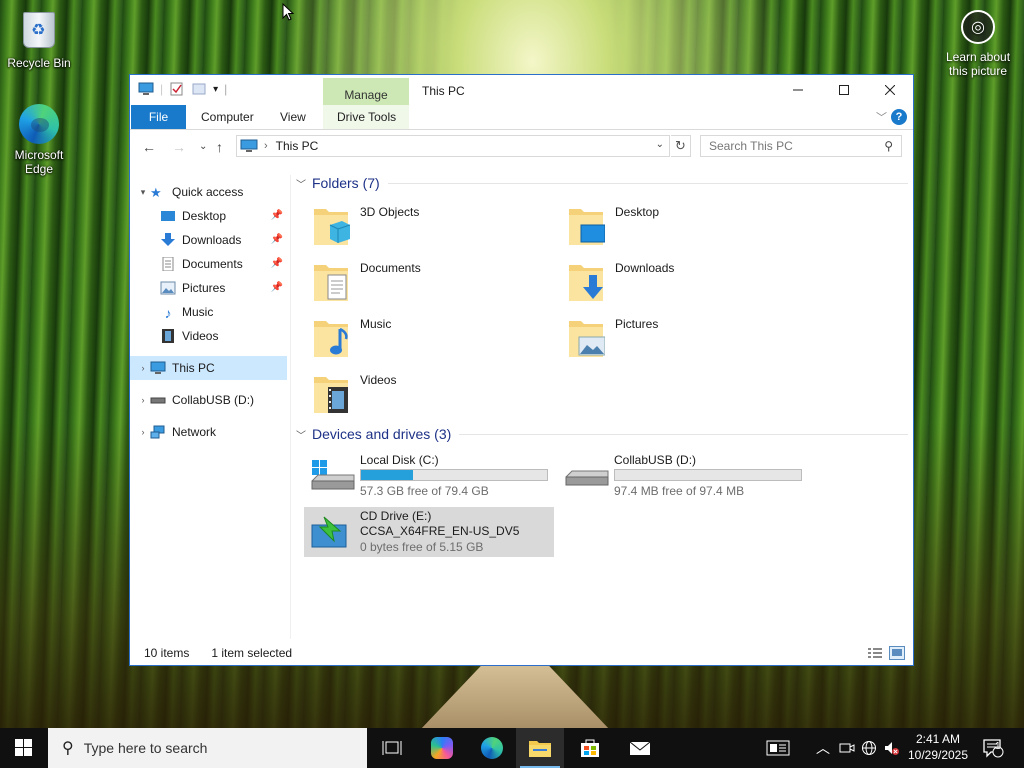  What do you see at coordinates (453, 146) in the screenshot?
I see `address-bar: › This PC ⌄` at bounding box center [453, 146].